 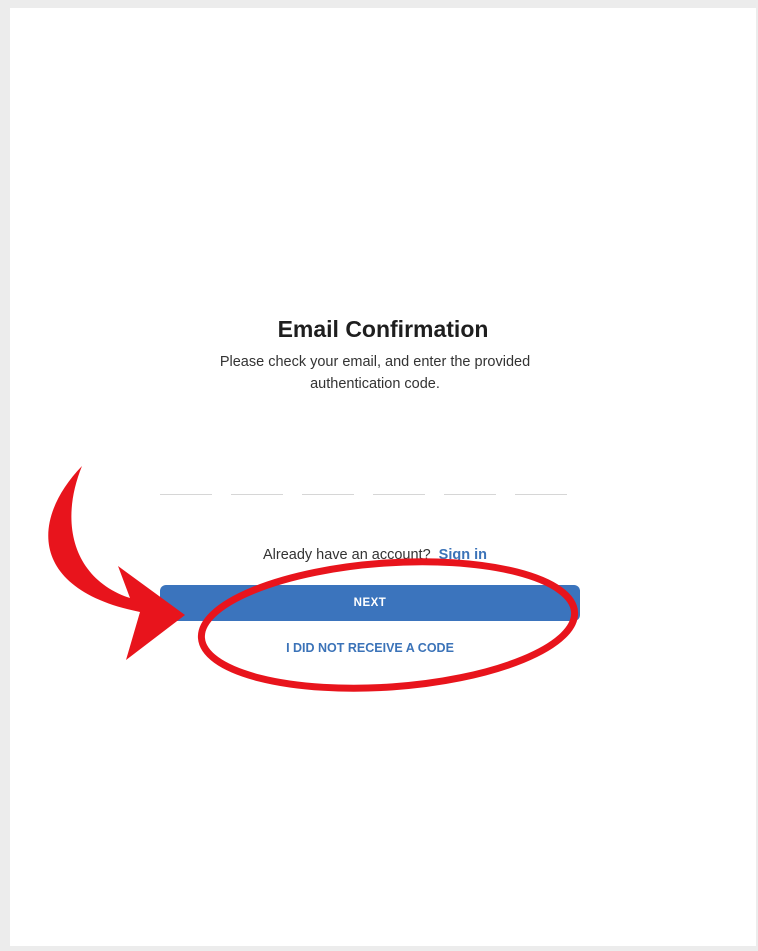 I want to click on no-code-received-link: I DID NOT RECEIVE A CODE, so click(x=370, y=648).